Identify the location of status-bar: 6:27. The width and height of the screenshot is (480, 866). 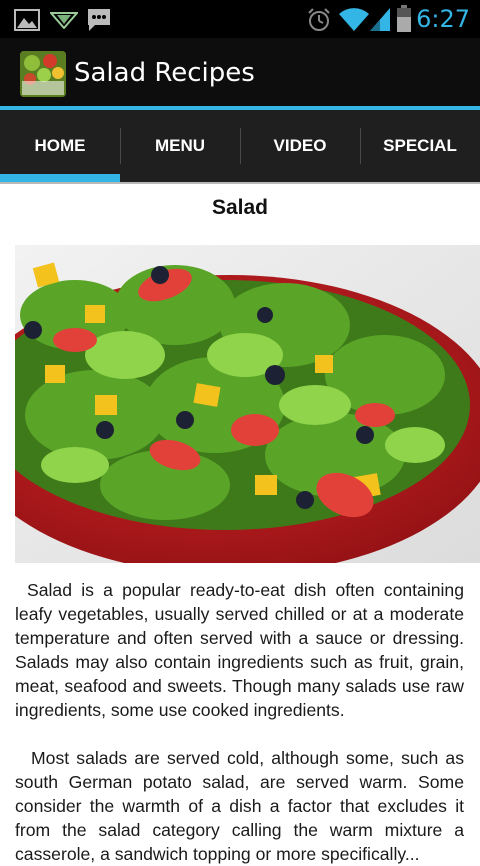
(240, 19).